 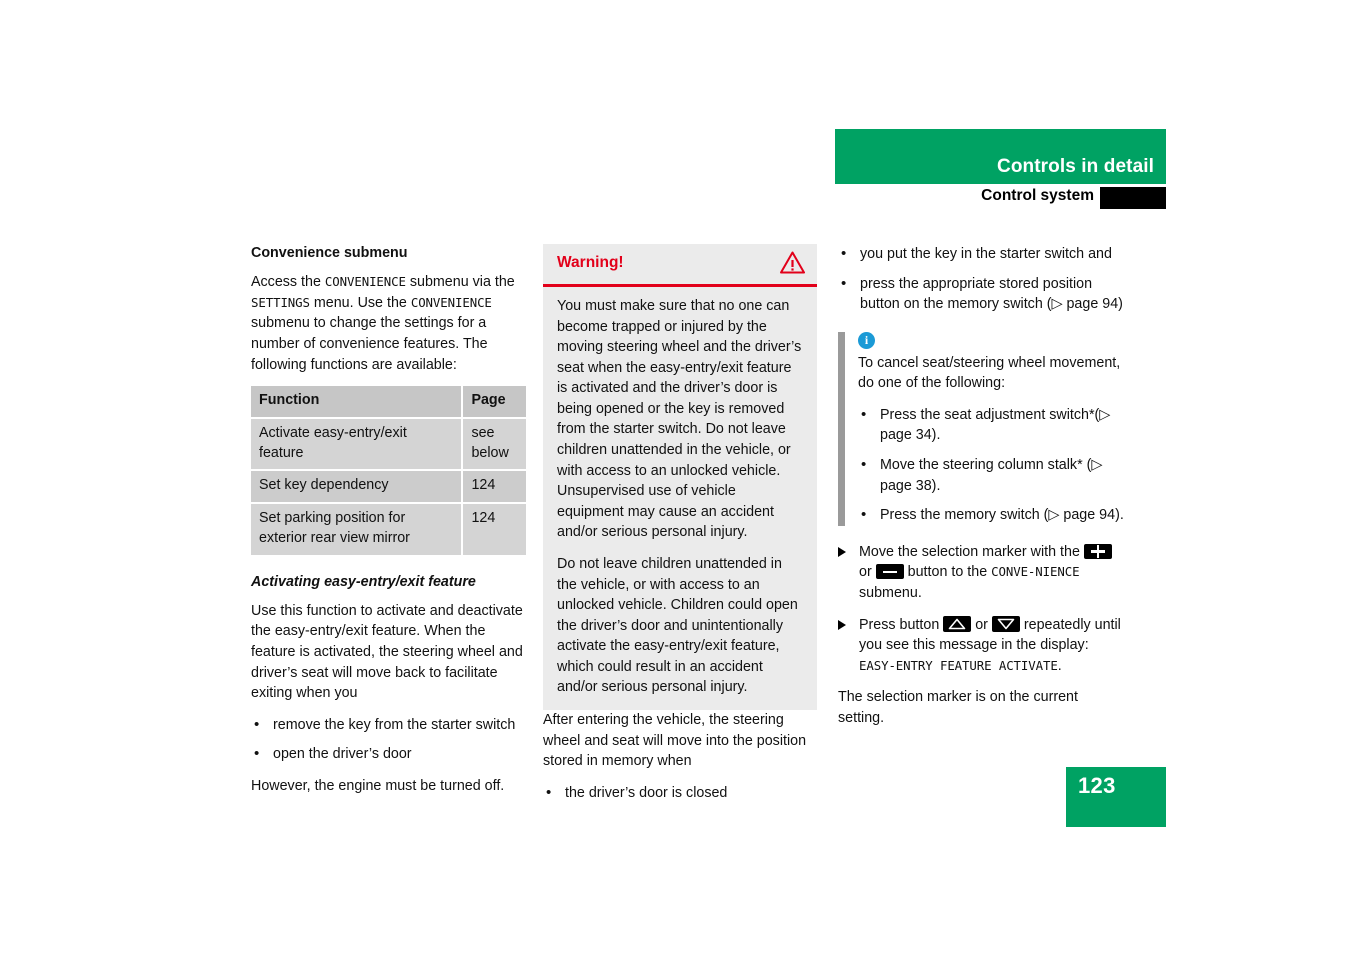 What do you see at coordinates (288, 282) in the screenshot?
I see `intro-text-1: Access the` at bounding box center [288, 282].